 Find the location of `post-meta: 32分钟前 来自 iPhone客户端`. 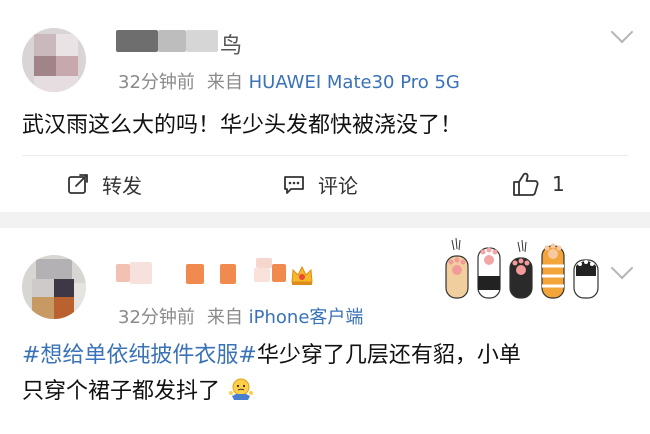

post-meta: 32分钟前 来自 iPhone客户端 is located at coordinates (240, 316).